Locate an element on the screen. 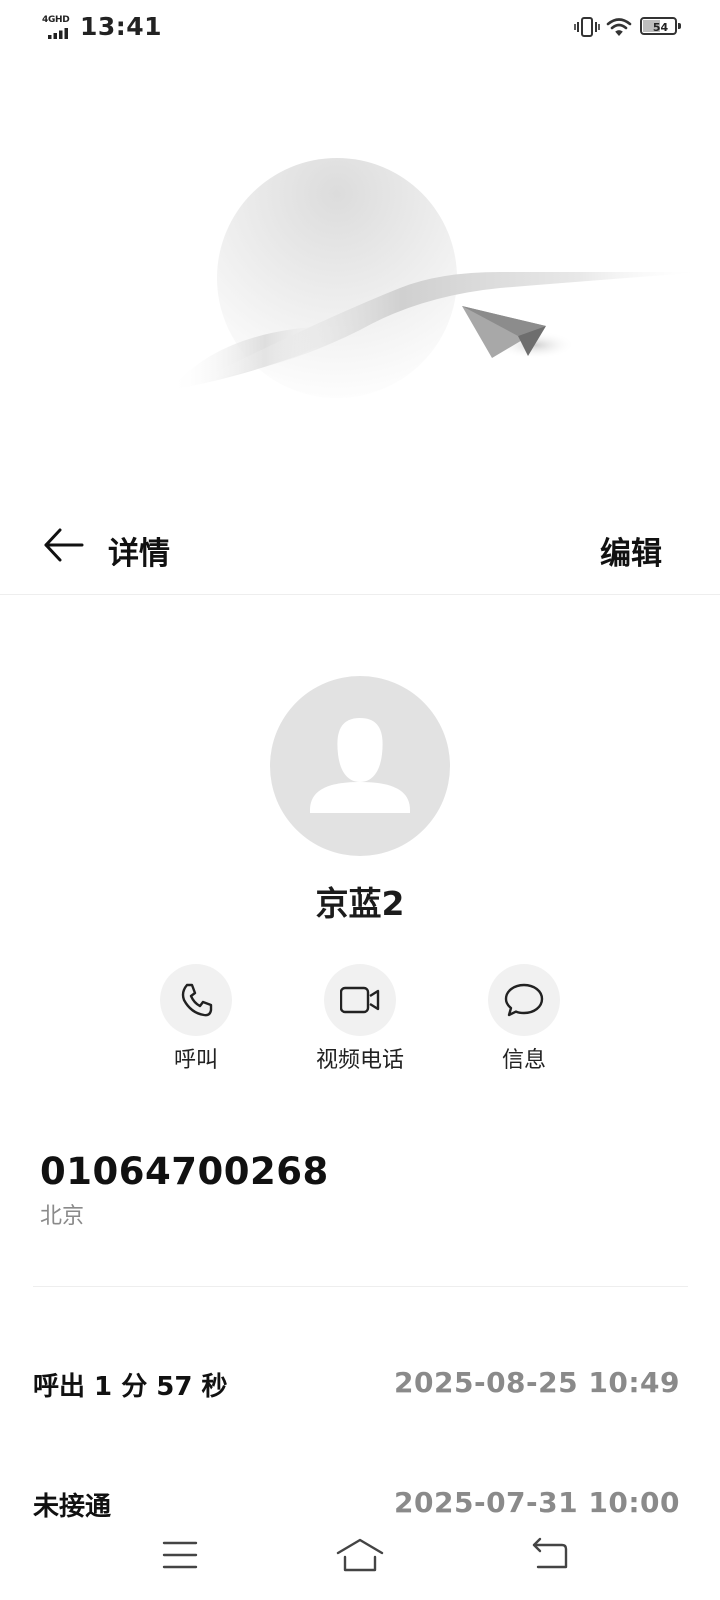  video-call-button: 视频电话 is located at coordinates (359, 1019).